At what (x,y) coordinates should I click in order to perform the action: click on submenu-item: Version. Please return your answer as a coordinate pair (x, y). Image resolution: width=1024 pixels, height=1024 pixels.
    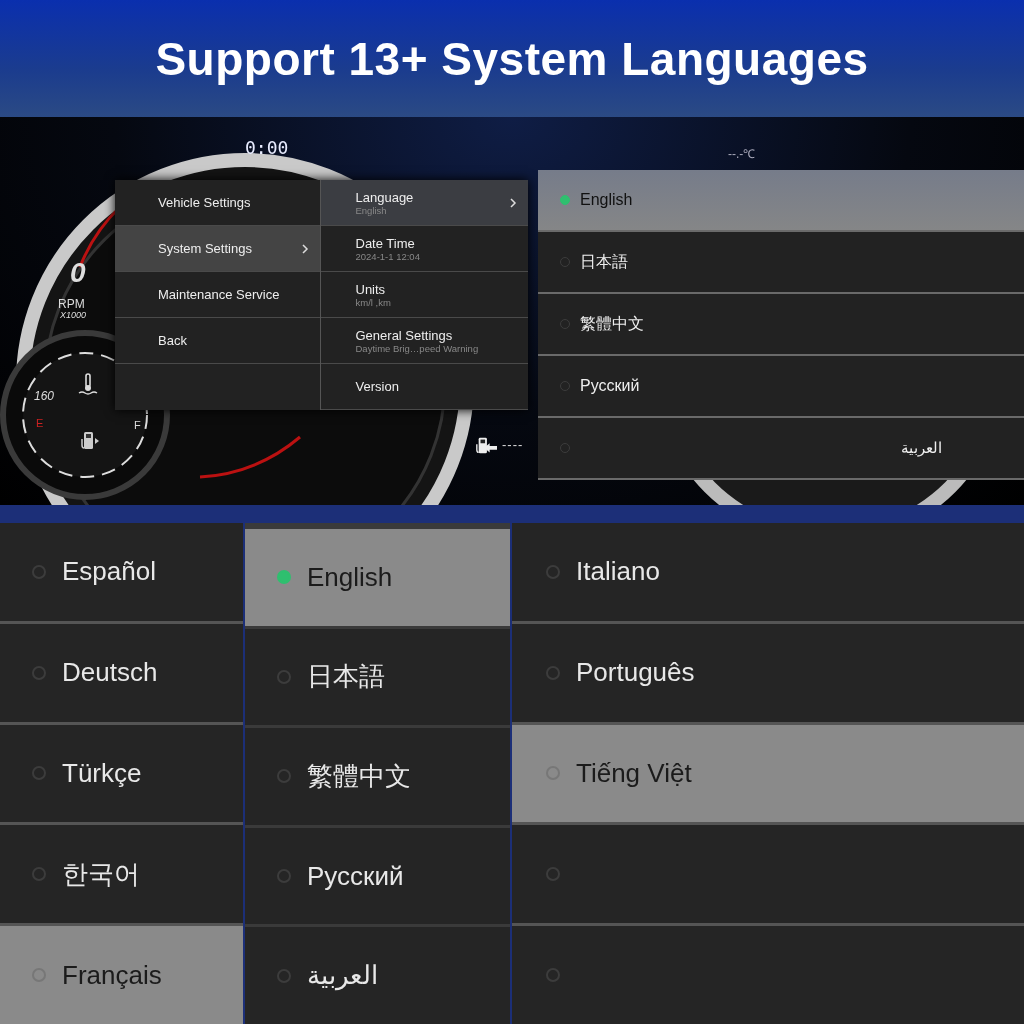
    Looking at the image, I should click on (424, 387).